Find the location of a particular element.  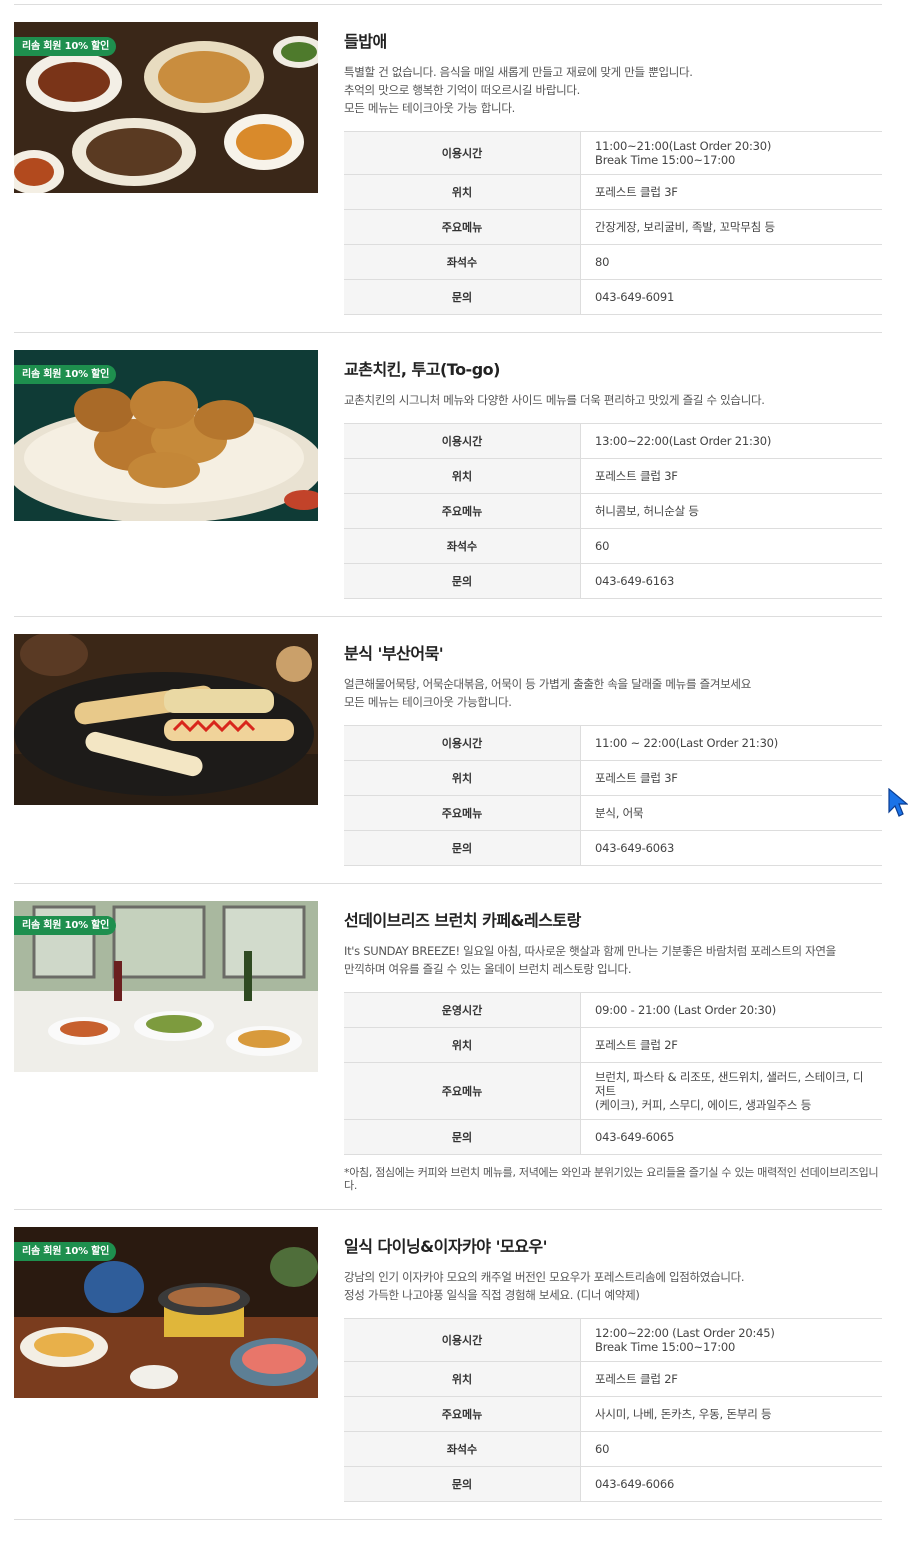

info-value-line: 043-649-6091 is located at coordinates (635, 297).